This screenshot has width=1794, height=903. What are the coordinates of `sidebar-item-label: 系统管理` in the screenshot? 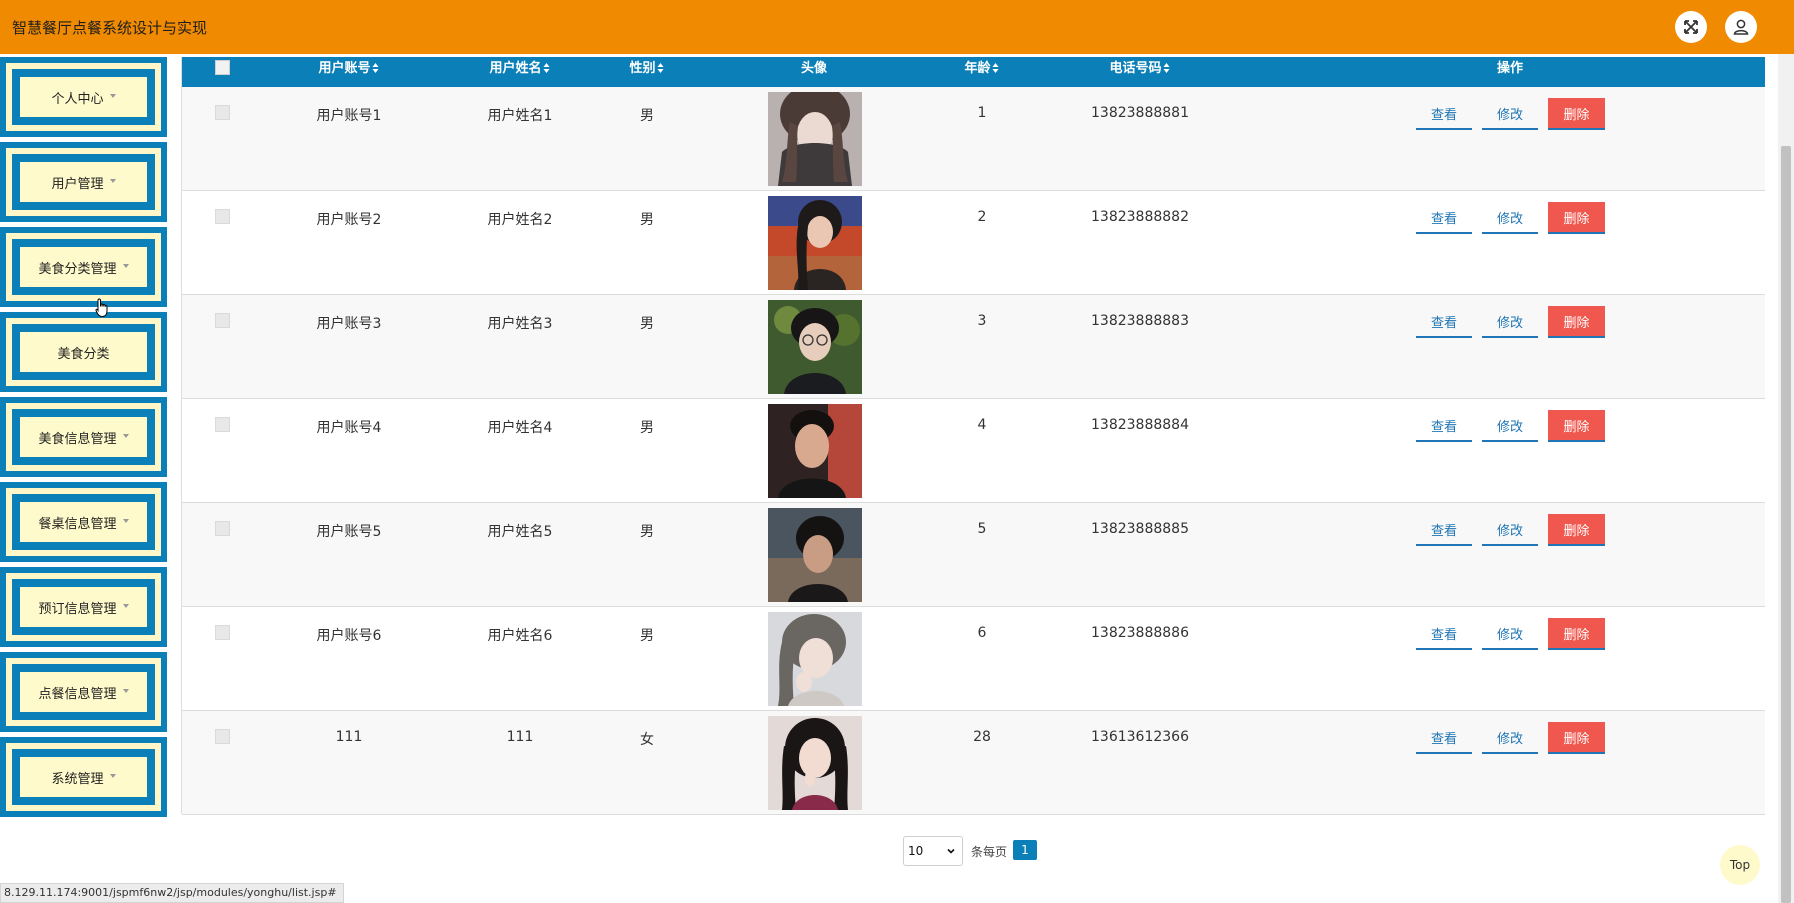 It's located at (77, 779).